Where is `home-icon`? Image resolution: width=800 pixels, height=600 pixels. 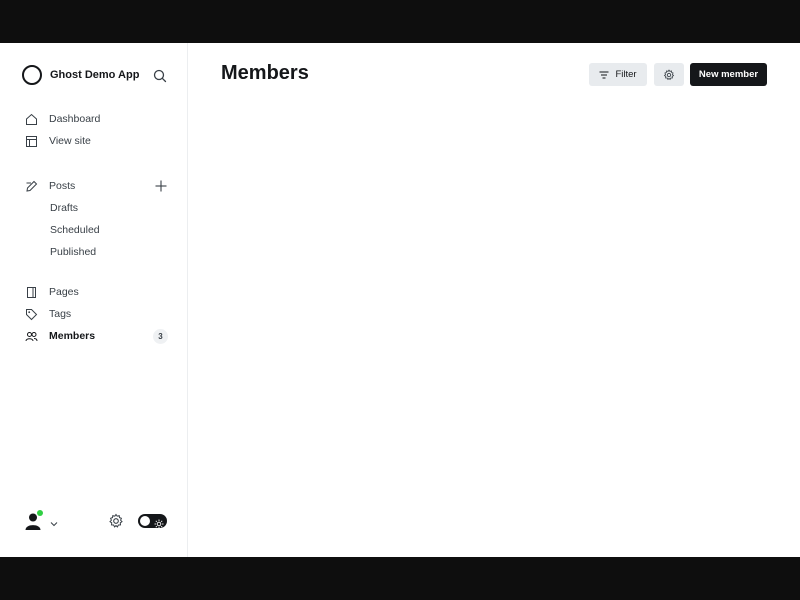 home-icon is located at coordinates (31, 119).